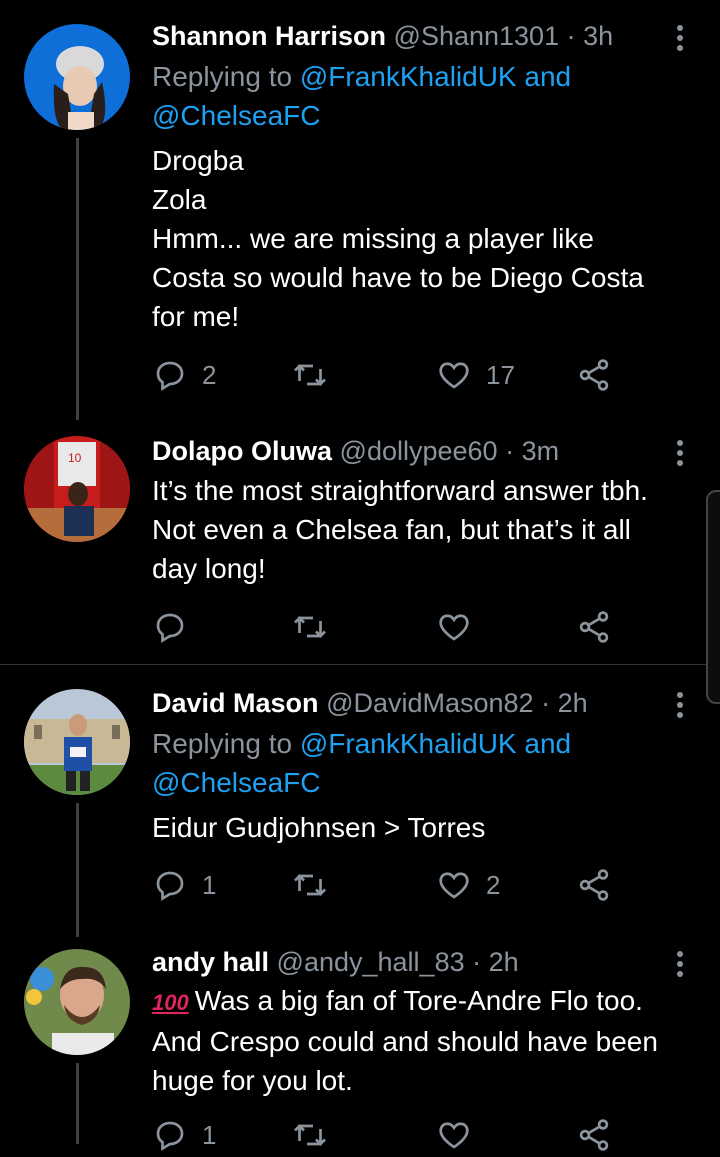 The height and width of the screenshot is (1157, 720). I want to click on reply-button, so click(177, 627).